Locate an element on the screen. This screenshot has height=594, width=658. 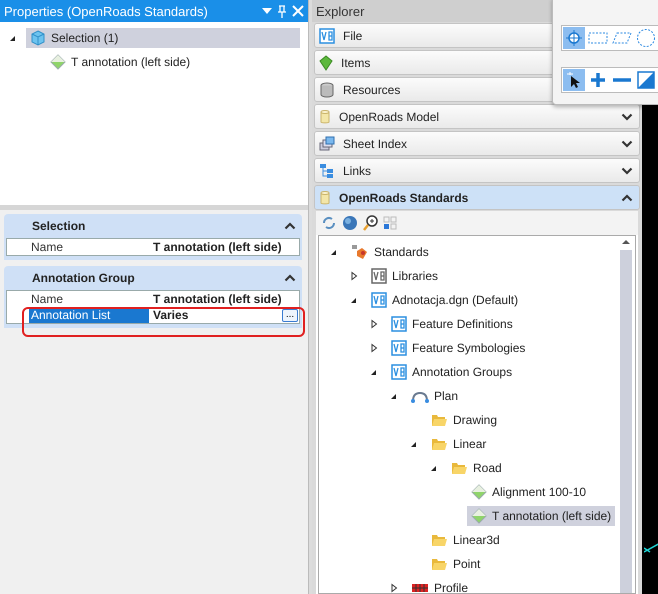
scrollbar-thumb is located at coordinates (626, 421).